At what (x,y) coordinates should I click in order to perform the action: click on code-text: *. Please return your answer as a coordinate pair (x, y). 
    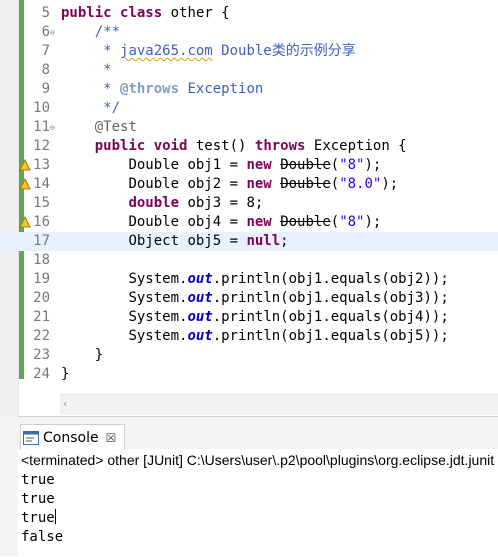
    Looking at the image, I should click on (103, 70).